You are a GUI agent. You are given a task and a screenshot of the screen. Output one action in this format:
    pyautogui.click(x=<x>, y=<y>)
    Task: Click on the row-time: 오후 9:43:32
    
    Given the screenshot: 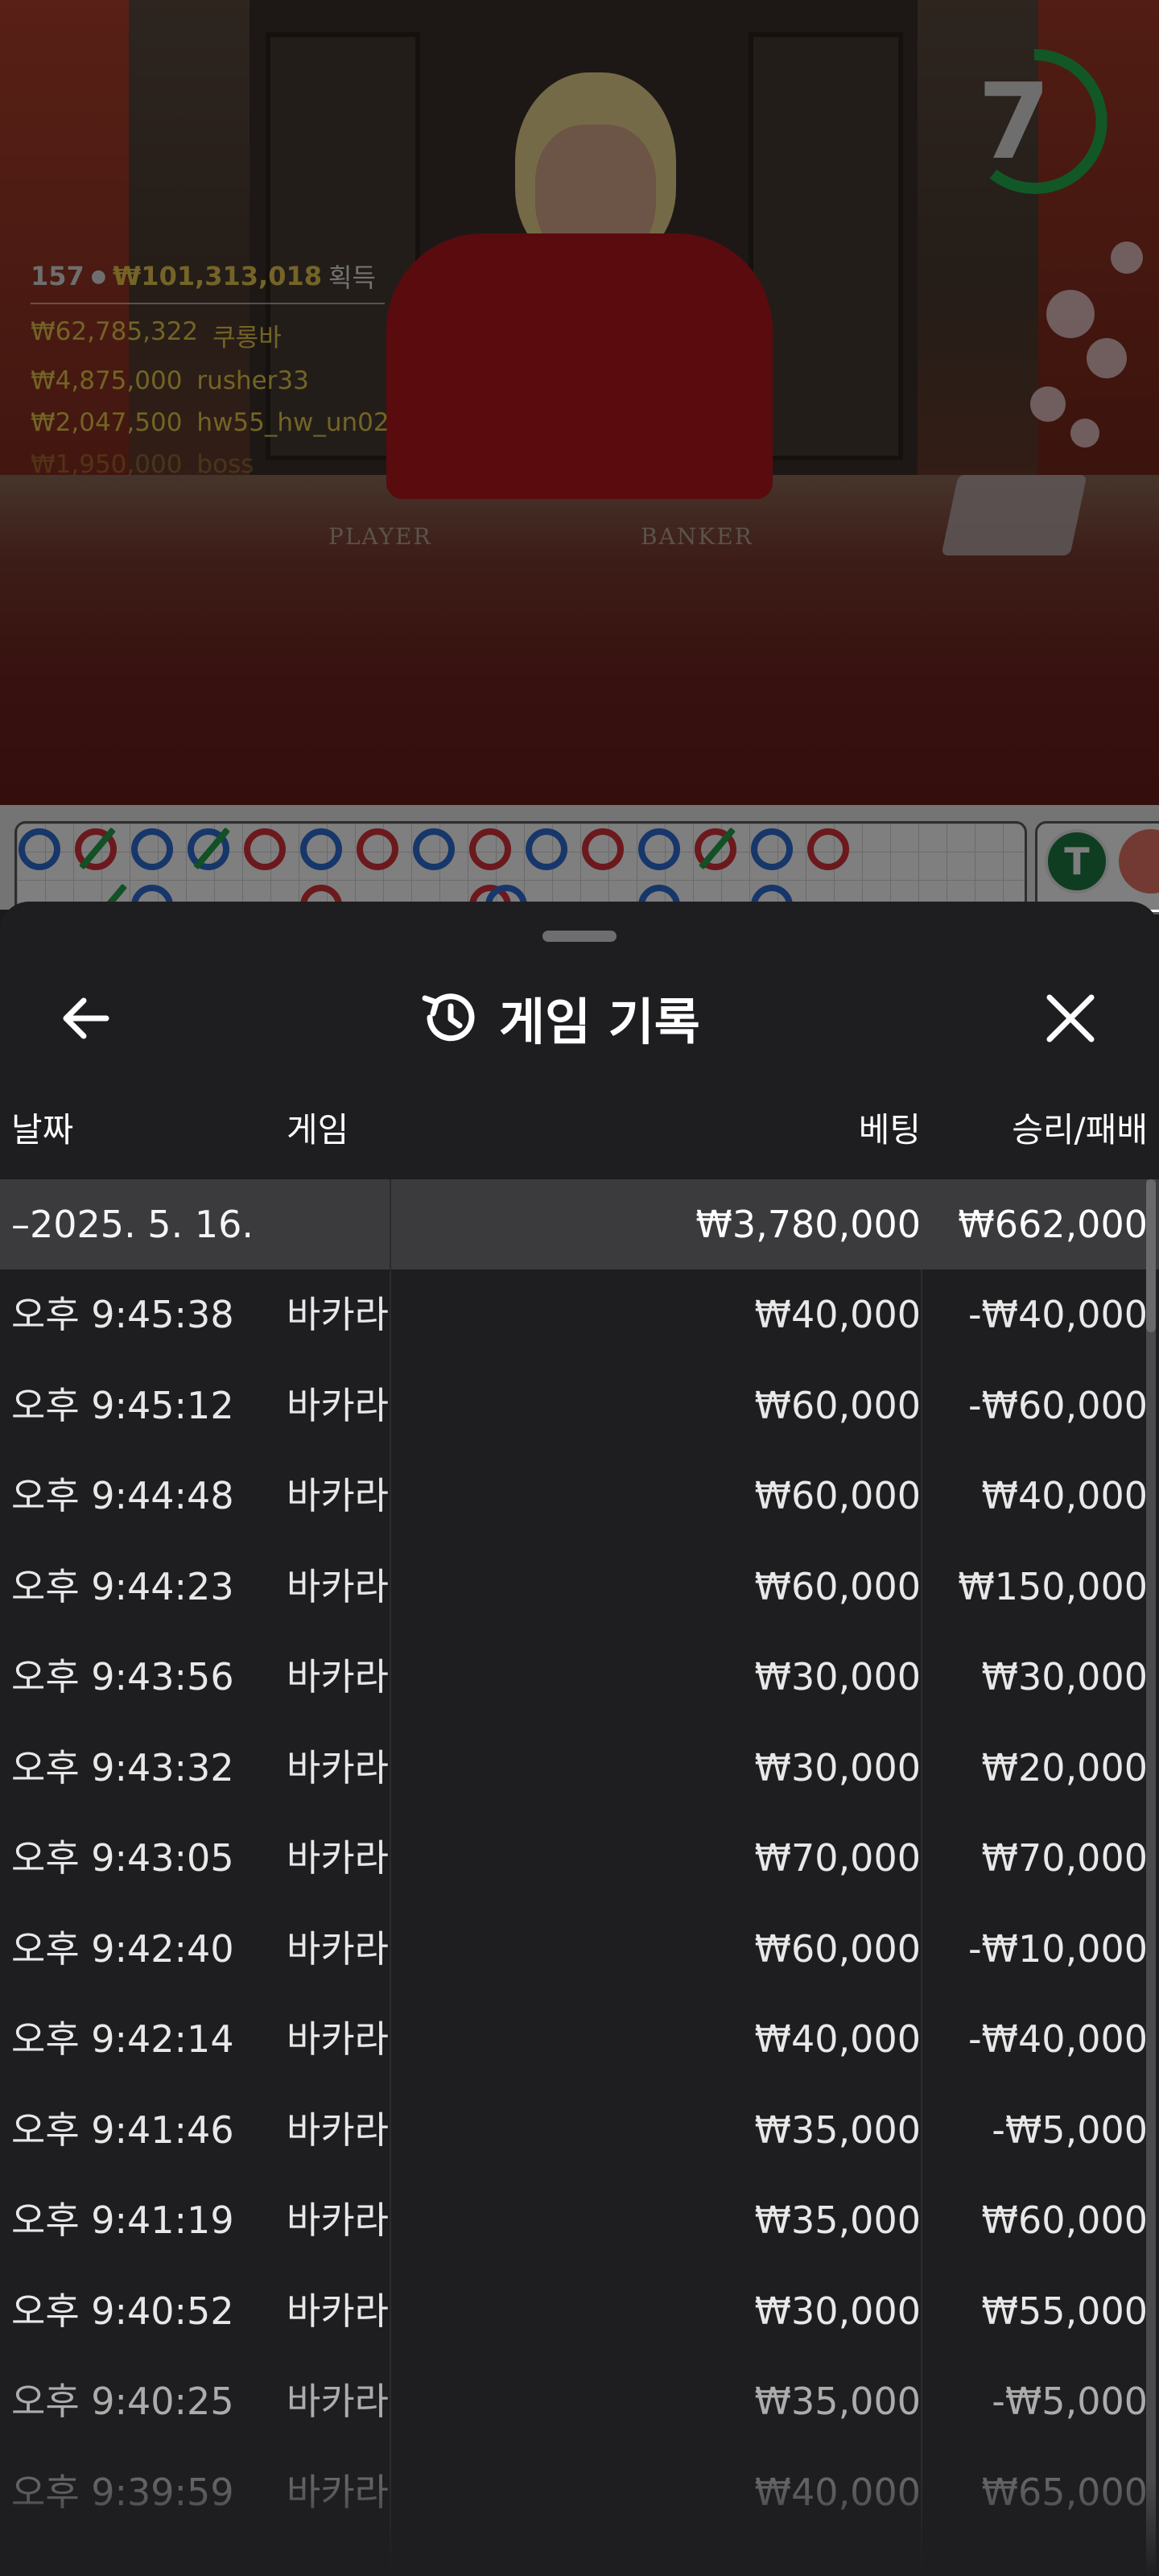 What is the action you would take?
    pyautogui.click(x=122, y=1768)
    